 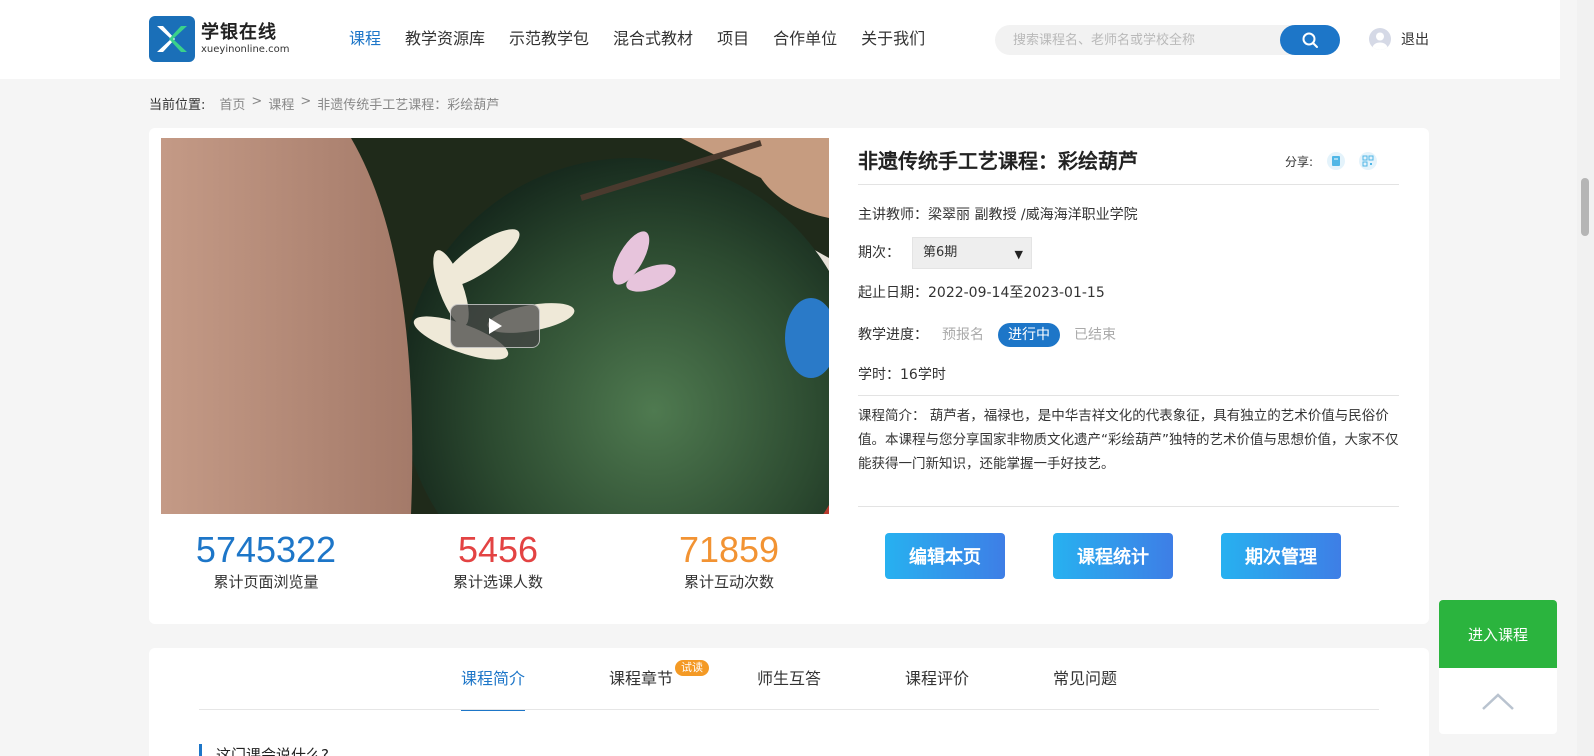 What do you see at coordinates (549, 39) in the screenshot?
I see `nav-demo-packs: 示范教学包` at bounding box center [549, 39].